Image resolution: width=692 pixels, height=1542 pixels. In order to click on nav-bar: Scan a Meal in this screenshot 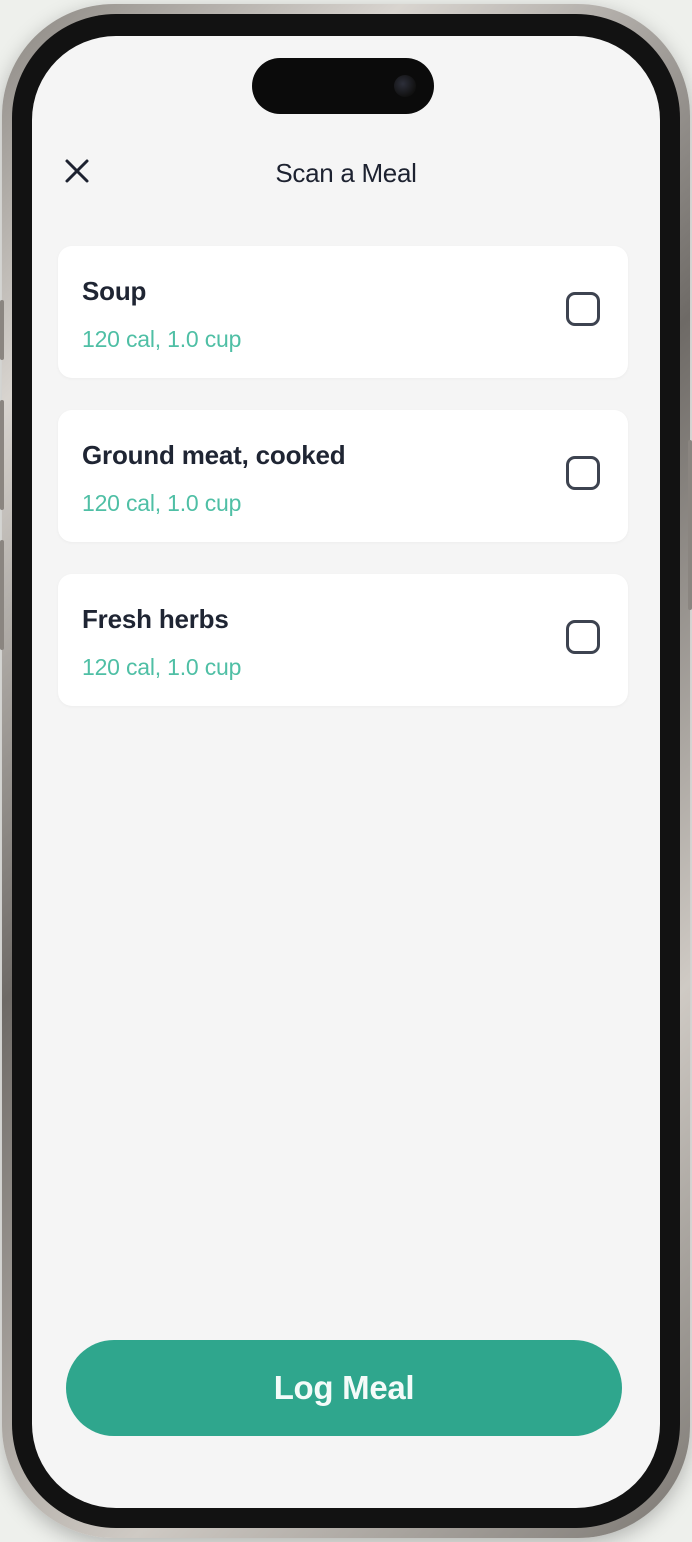, I will do `click(346, 171)`.